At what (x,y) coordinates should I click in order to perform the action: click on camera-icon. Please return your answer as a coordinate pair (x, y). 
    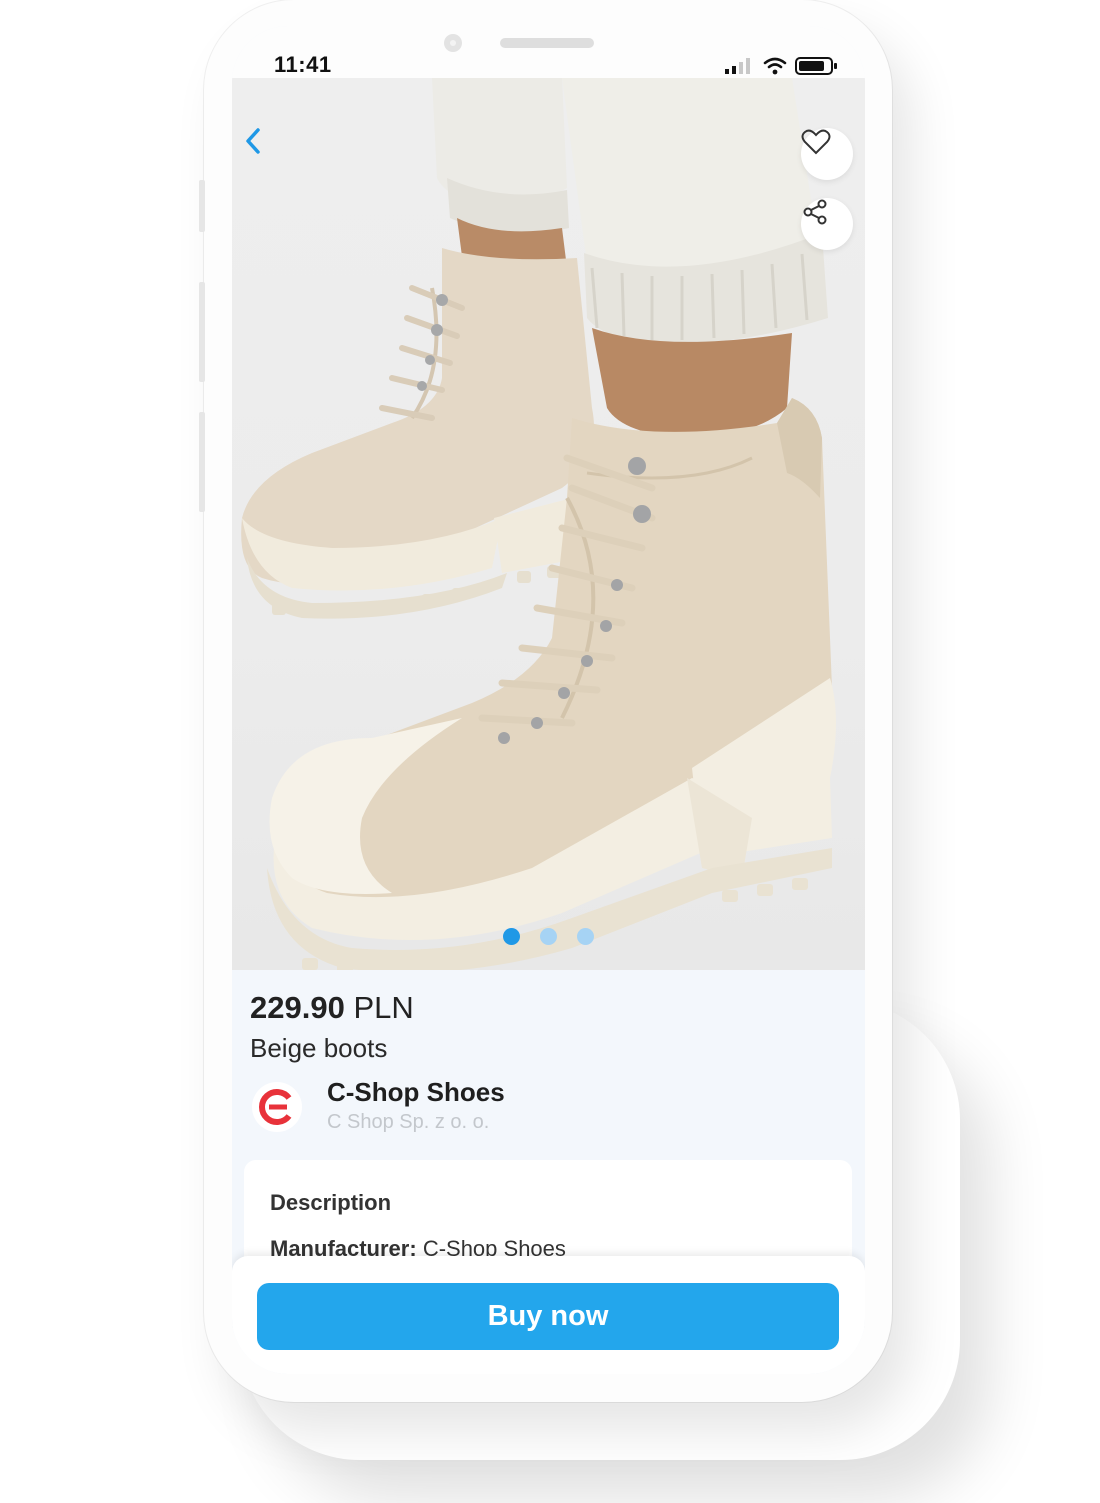
    Looking at the image, I should click on (453, 43).